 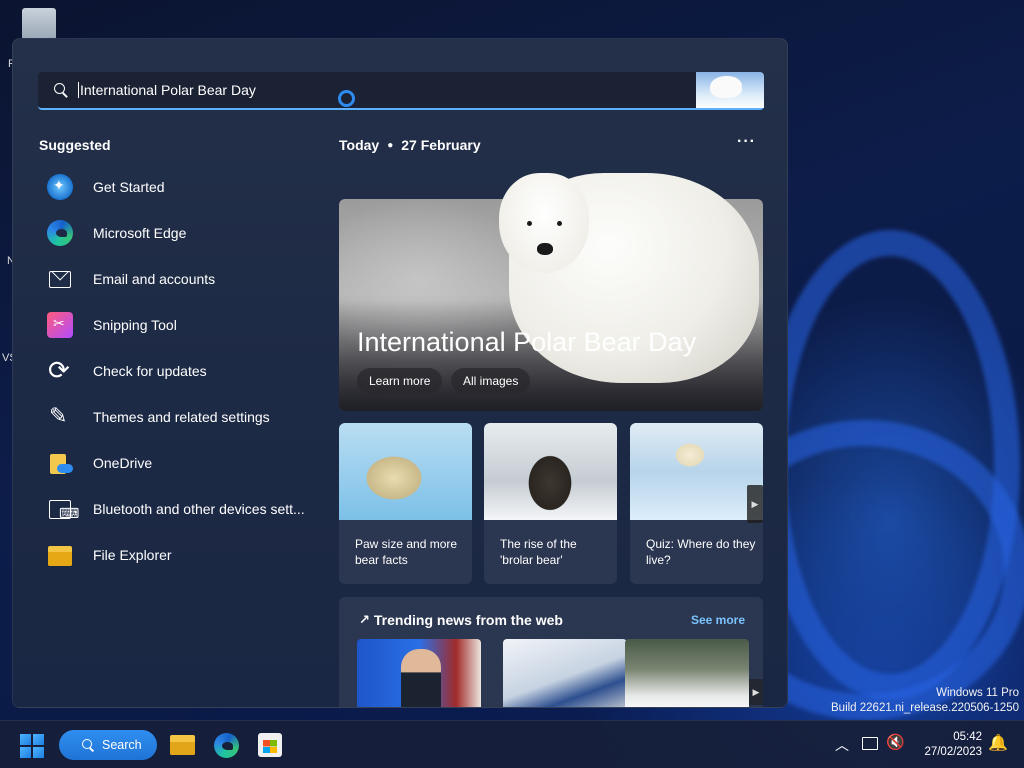 I want to click on more-options-button: ···, so click(x=746, y=142).